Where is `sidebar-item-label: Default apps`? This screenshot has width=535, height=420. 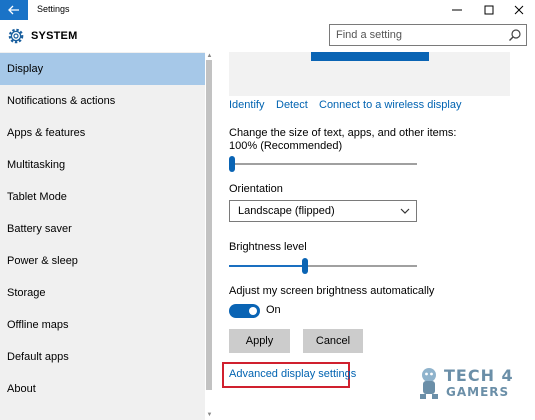 sidebar-item-label: Default apps is located at coordinates (38, 357).